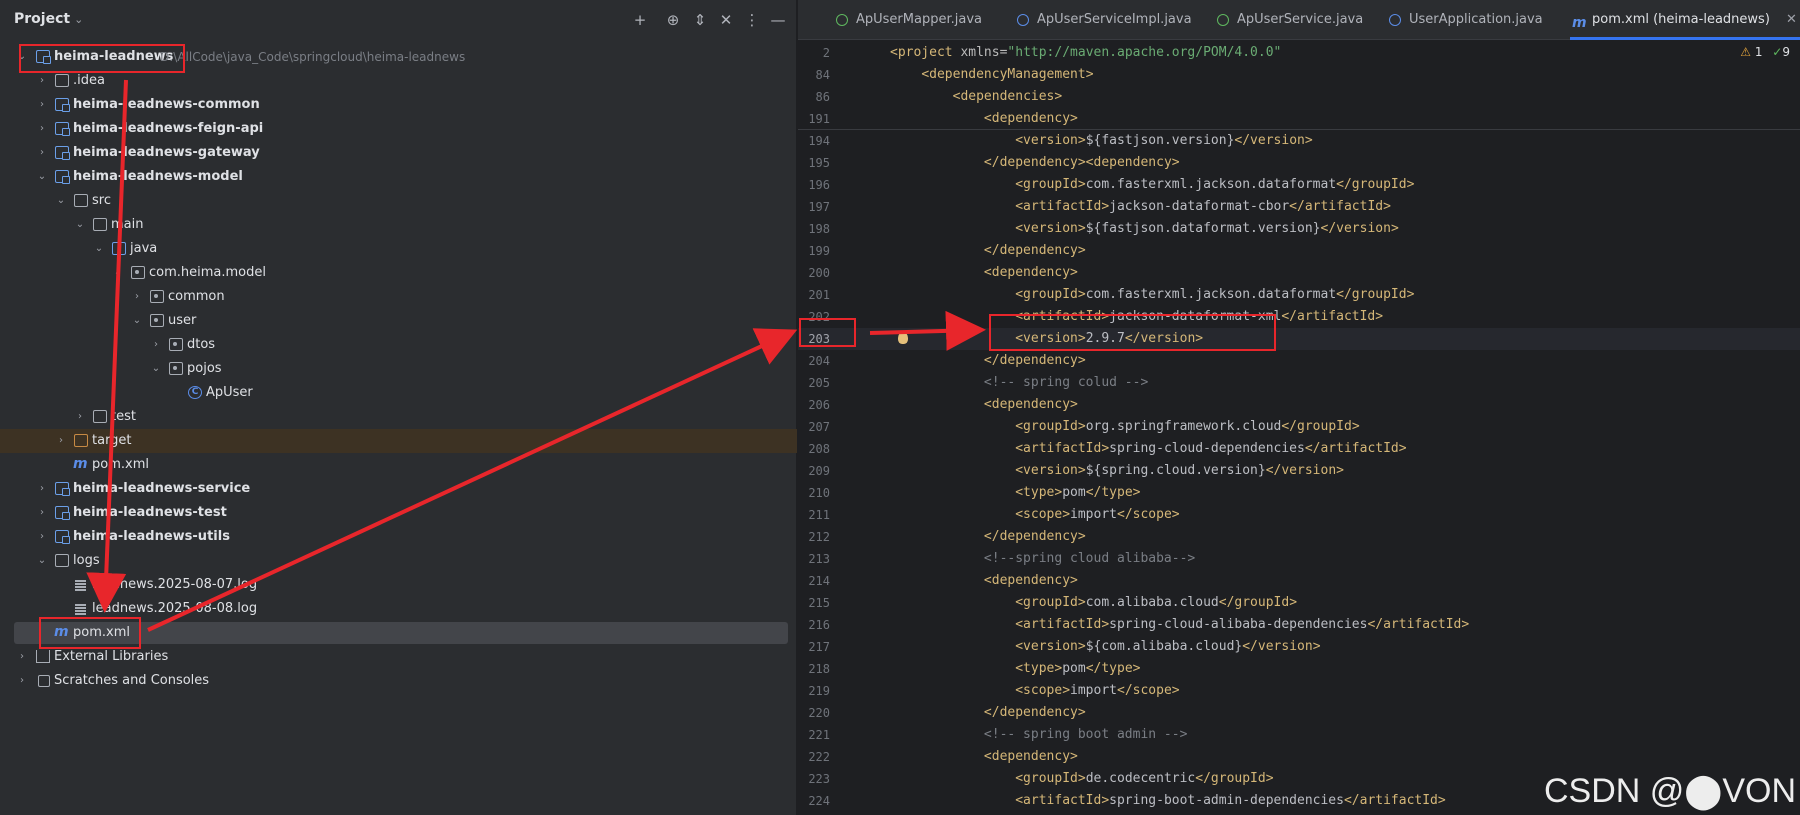 The height and width of the screenshot is (815, 1800). Describe the element at coordinates (814, 53) in the screenshot. I see `line-number: 2` at that location.